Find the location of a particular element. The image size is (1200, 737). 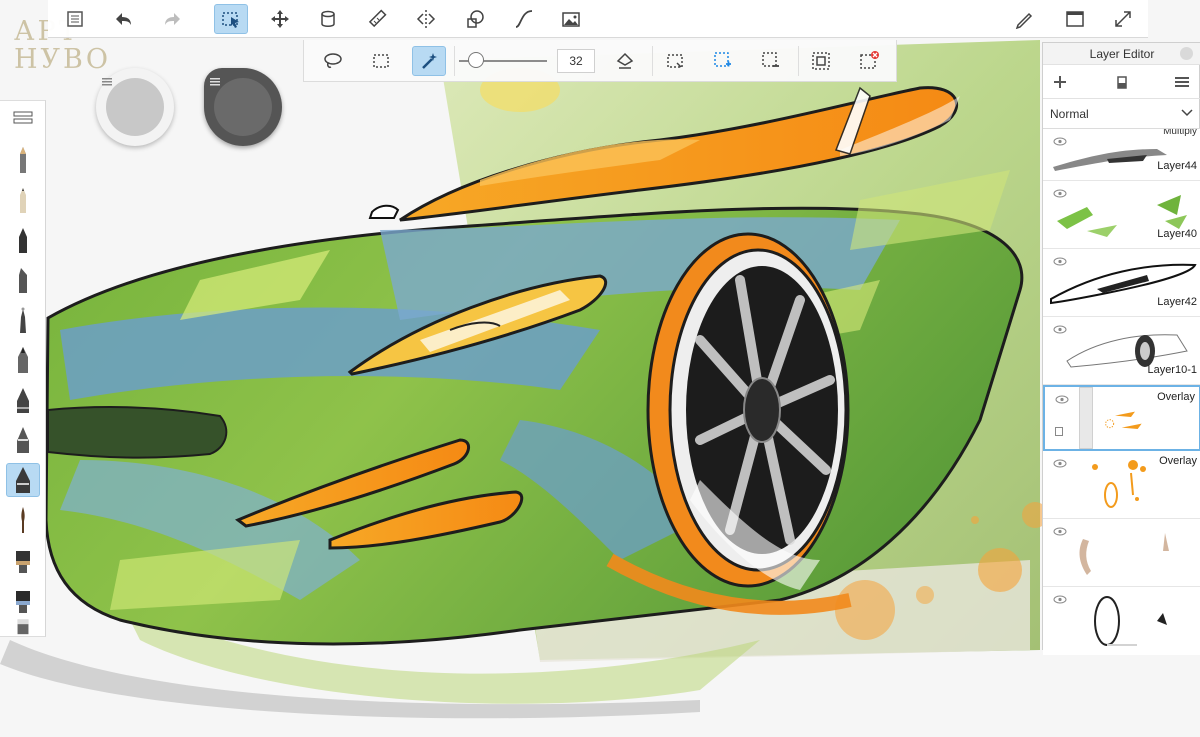

undo-icon is located at coordinates (123, 19).